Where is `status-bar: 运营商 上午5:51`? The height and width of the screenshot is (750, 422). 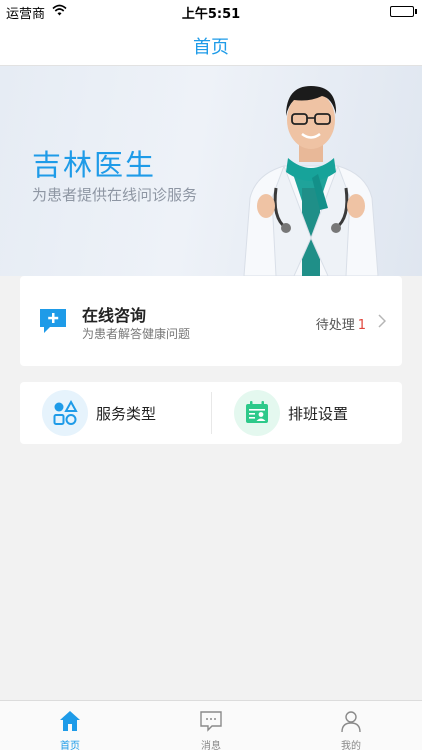 status-bar: 运营商 上午5:51 is located at coordinates (211, 11).